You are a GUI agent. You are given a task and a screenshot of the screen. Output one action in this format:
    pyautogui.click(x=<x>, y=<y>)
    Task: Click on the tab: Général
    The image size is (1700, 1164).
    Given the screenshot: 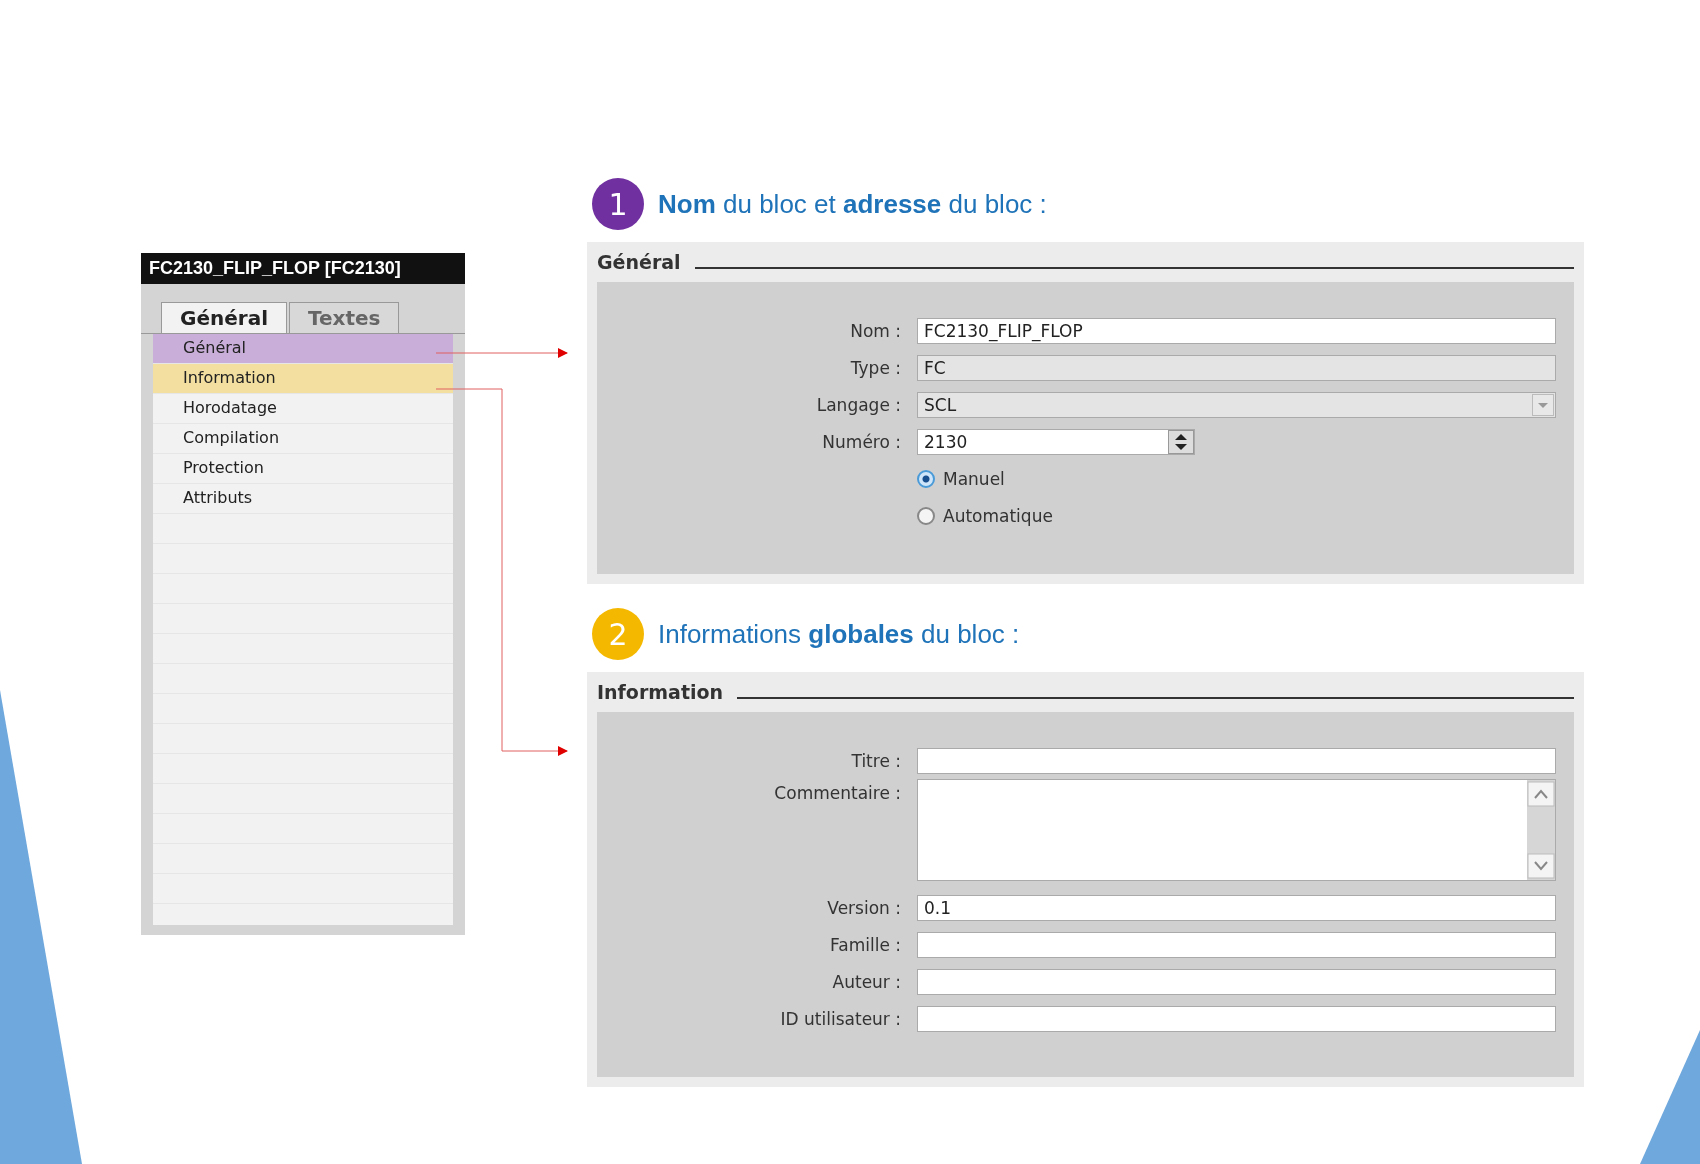 What is the action you would take?
    pyautogui.click(x=224, y=317)
    